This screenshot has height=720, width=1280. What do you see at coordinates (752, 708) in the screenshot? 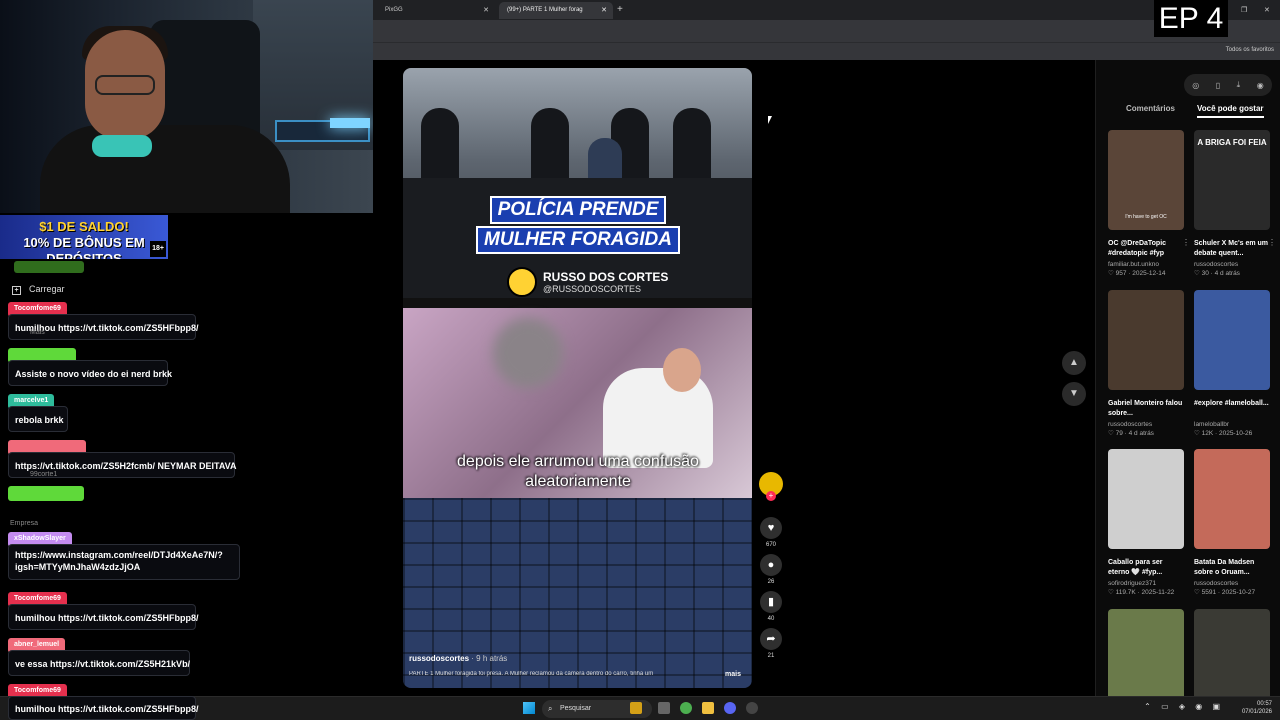
I see `obs-icon` at bounding box center [752, 708].